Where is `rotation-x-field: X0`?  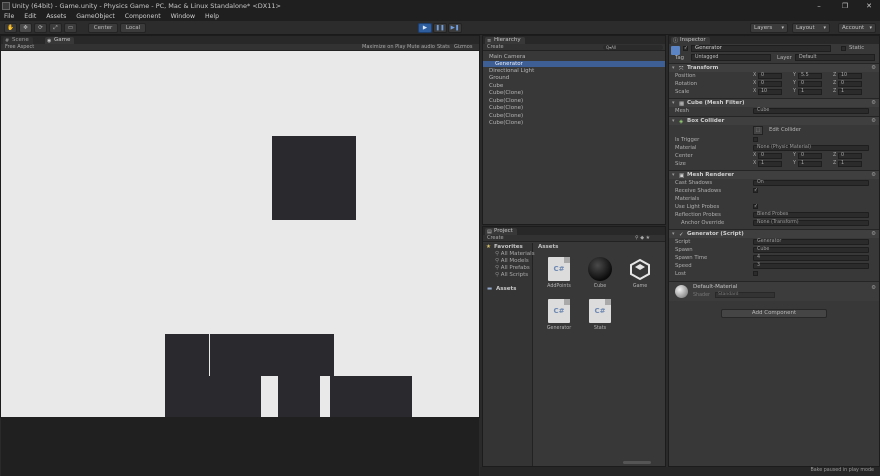 rotation-x-field: X0 is located at coordinates (767, 84).